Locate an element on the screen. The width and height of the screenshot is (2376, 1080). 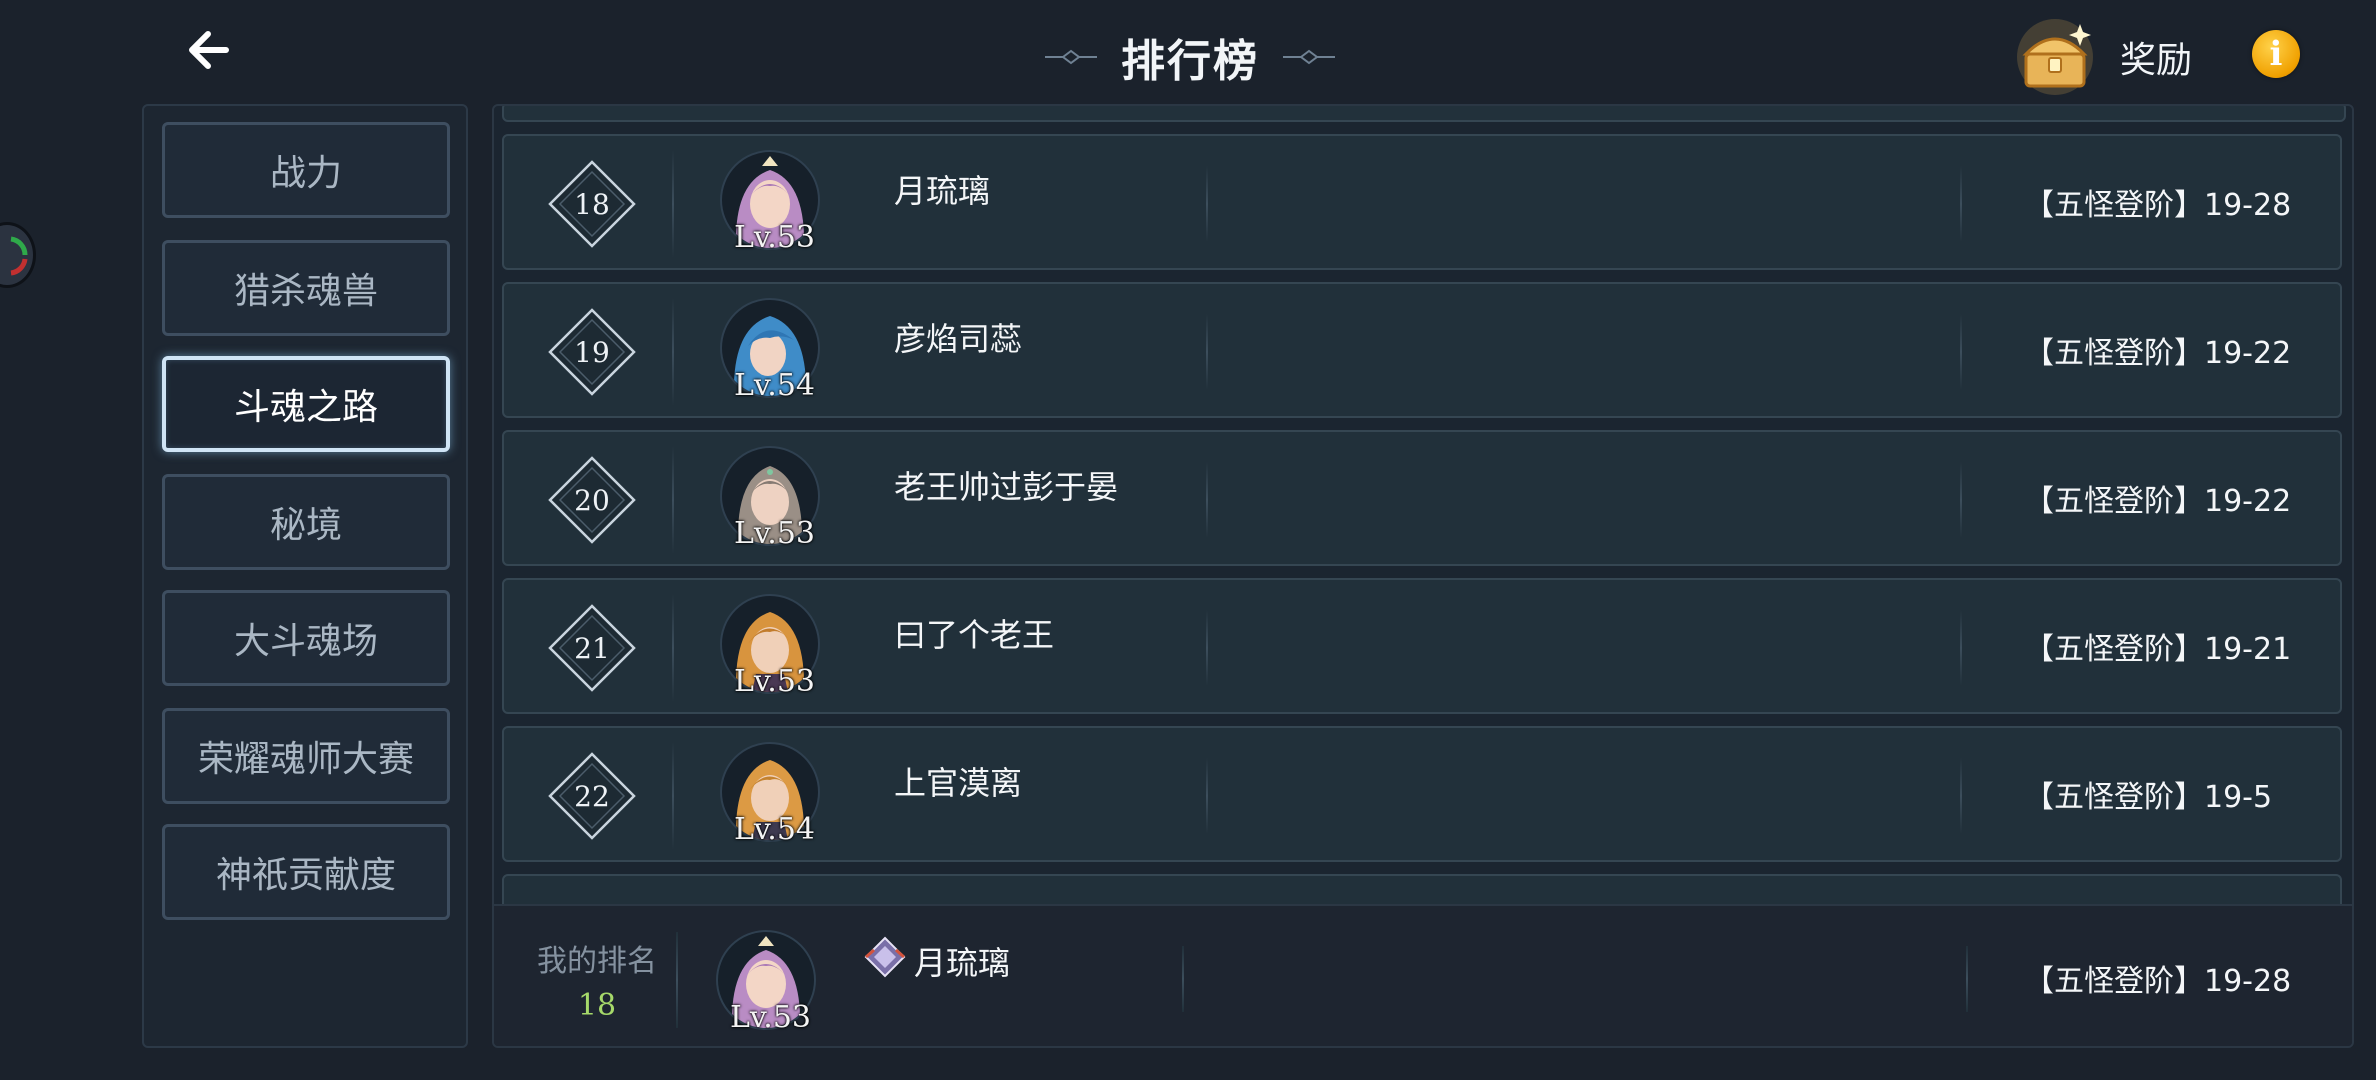
info-button: i is located at coordinates (2276, 54).